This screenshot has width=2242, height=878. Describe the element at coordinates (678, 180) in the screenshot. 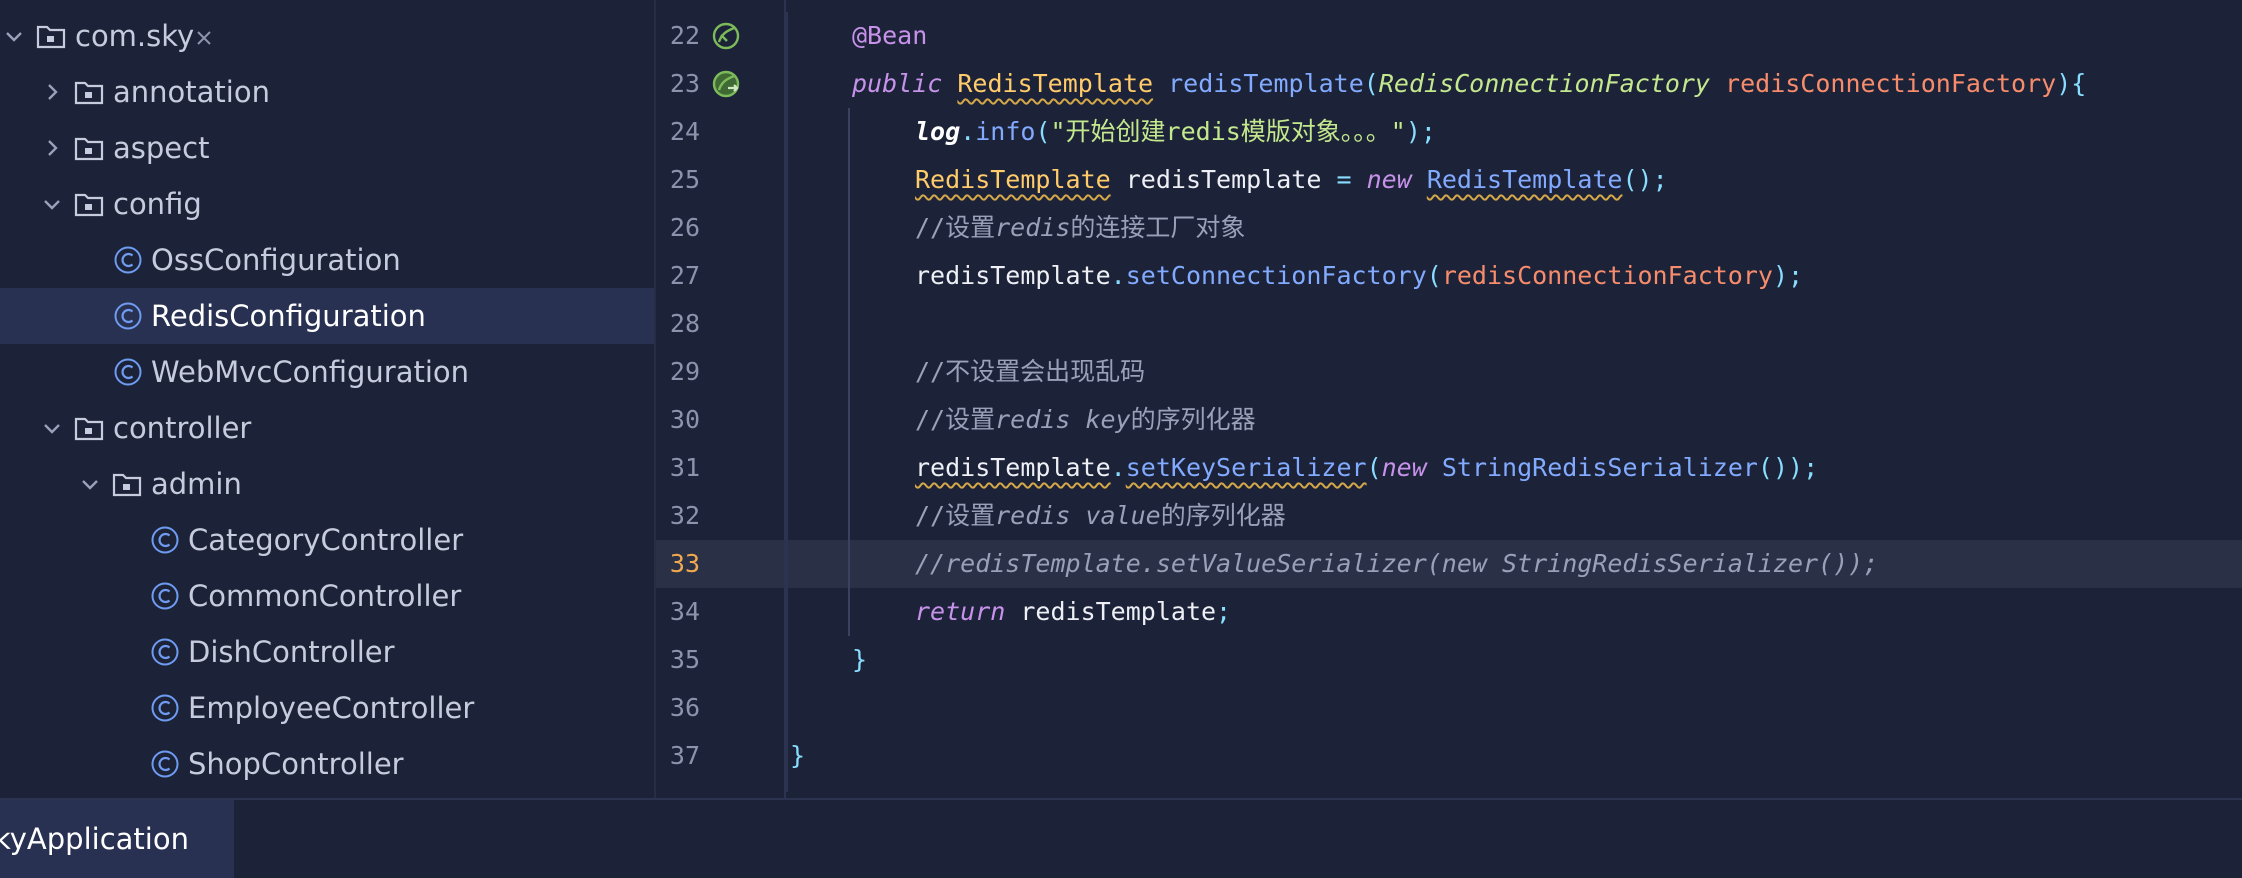

I see `line-number: 25` at that location.